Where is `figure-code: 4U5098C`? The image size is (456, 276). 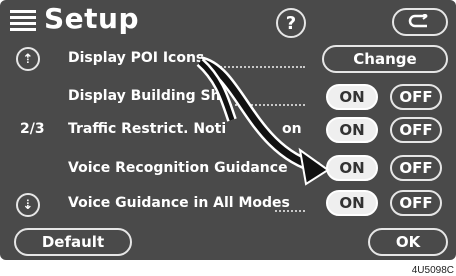 figure-code: 4U5098C is located at coordinates (432, 270).